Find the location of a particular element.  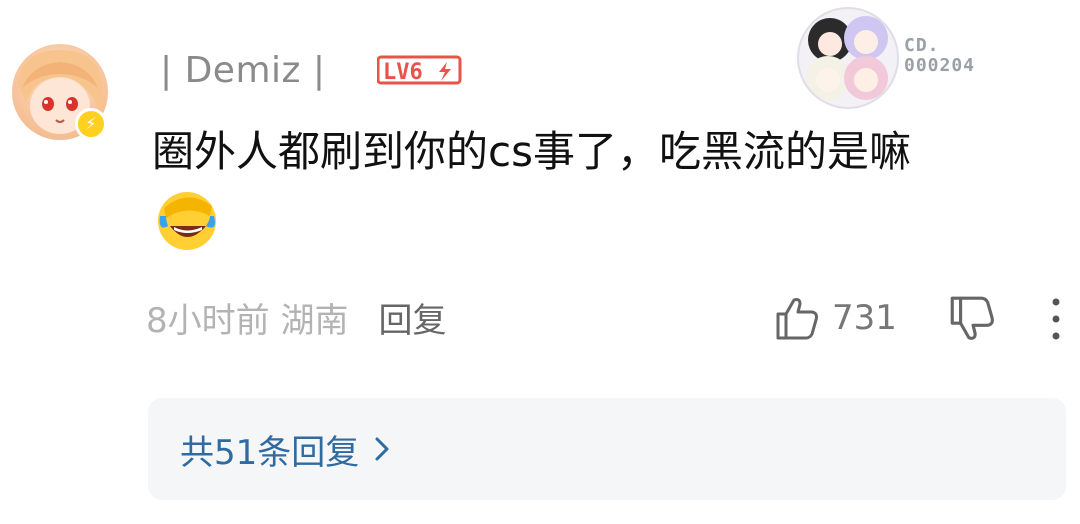

comment-header: | Demiz | LV6 is located at coordinates (311, 70).